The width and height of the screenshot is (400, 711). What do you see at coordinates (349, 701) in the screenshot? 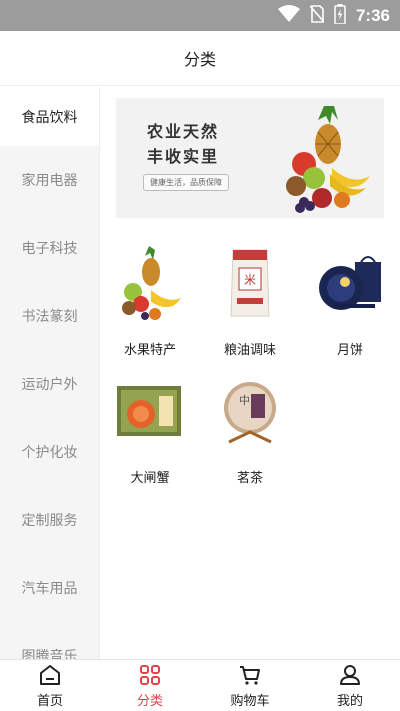
I see `nav-mine-label: 我的` at bounding box center [349, 701].